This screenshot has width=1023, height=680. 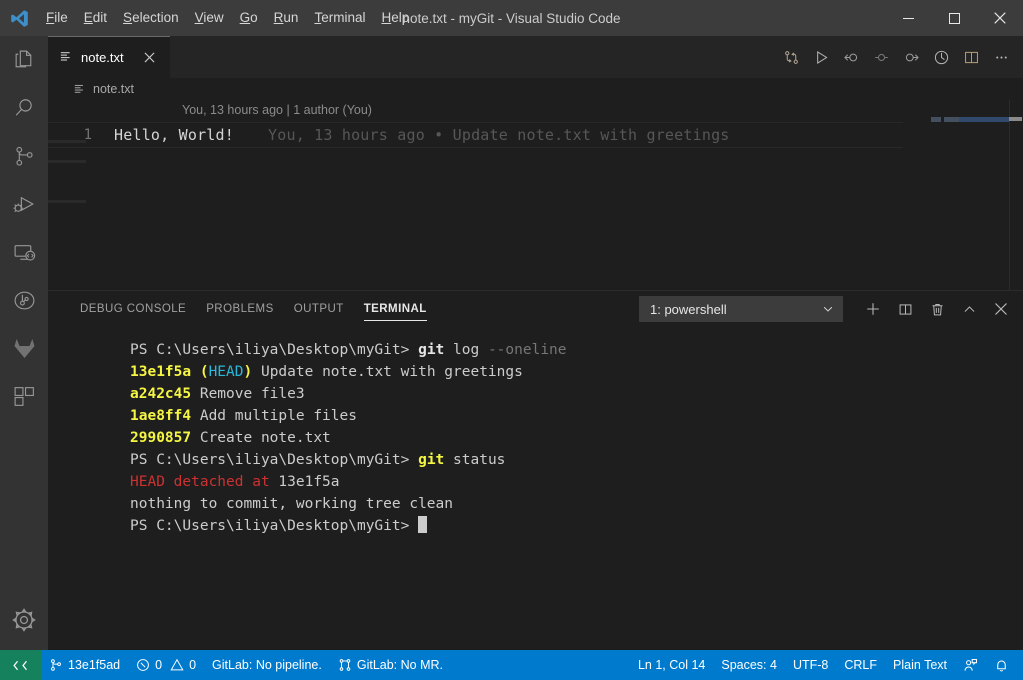 I want to click on status-encoding: UTF-8, so click(x=810, y=665).